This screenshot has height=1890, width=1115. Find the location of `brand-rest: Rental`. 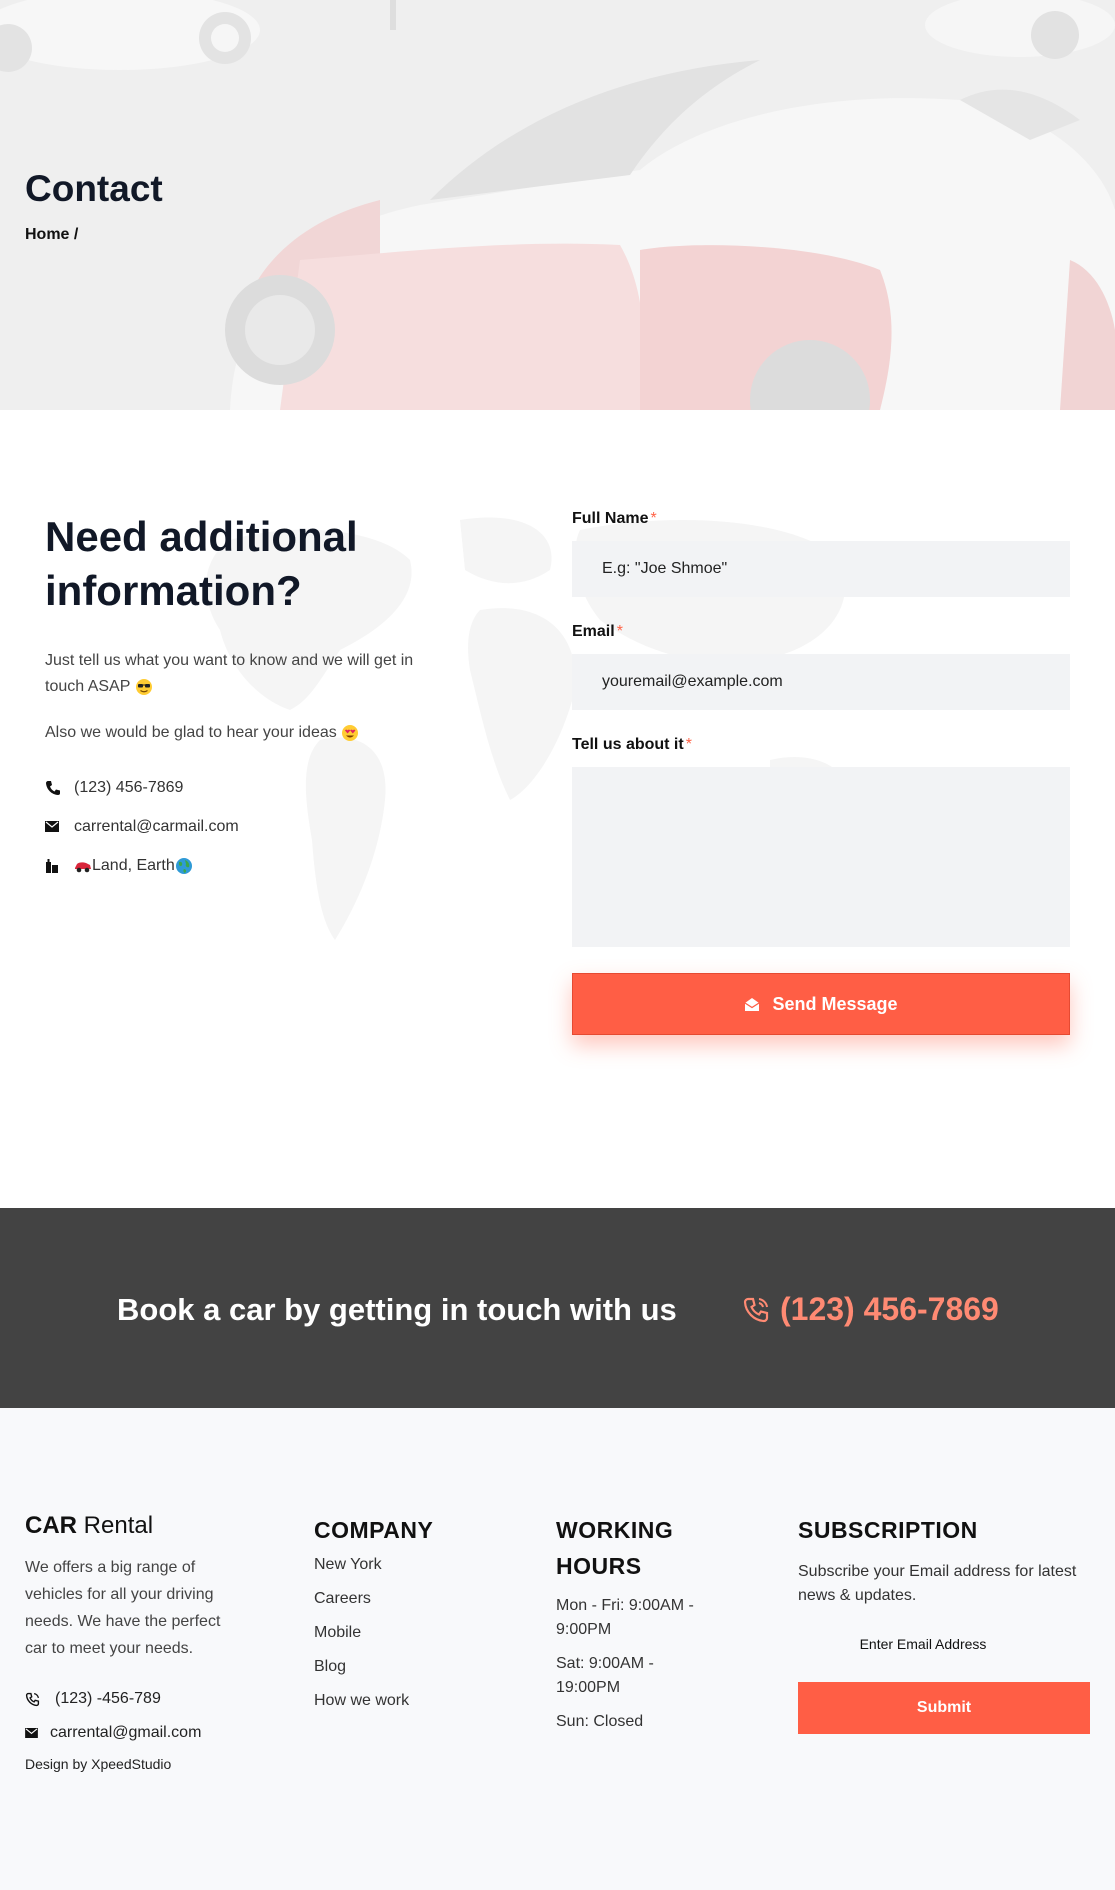

brand-rest: Rental is located at coordinates (115, 1525).